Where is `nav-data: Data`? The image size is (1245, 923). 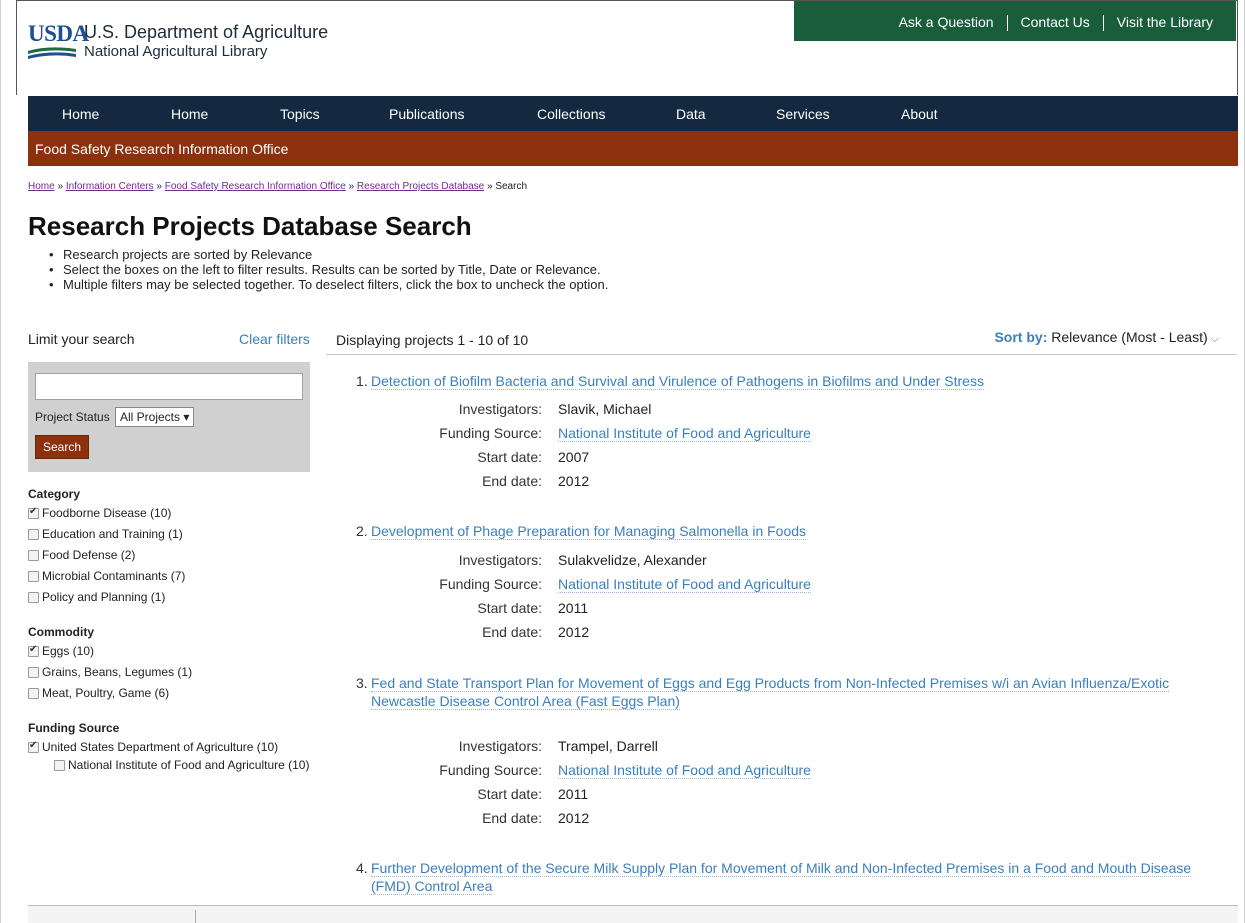 nav-data: Data is located at coordinates (691, 114).